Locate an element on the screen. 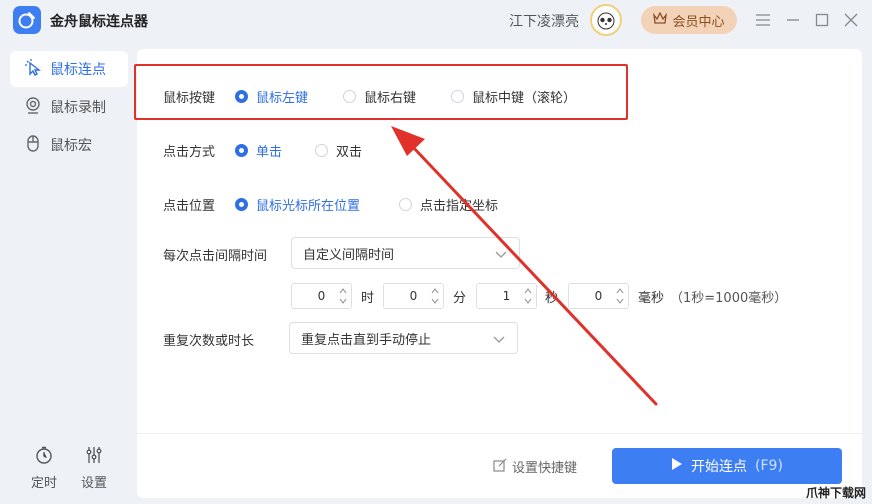 Image resolution: width=872 pixels, height=504 pixels. interval-label: 每次点击间隔时间 is located at coordinates (215, 256).